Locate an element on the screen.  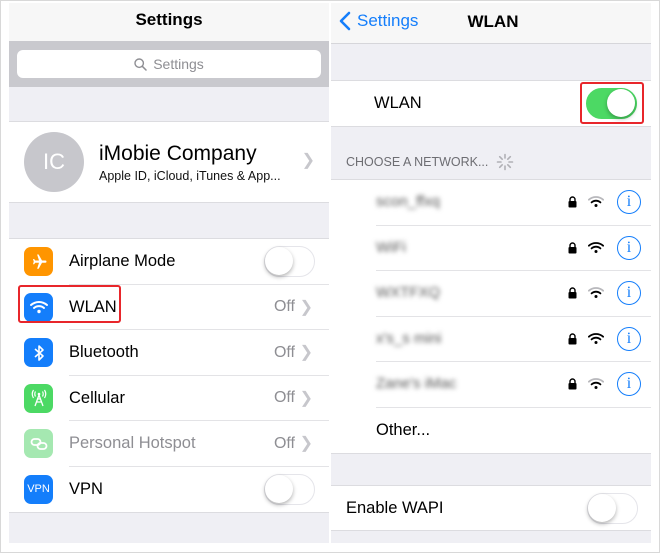
hotspot-link-icon is located at coordinates (38, 443).